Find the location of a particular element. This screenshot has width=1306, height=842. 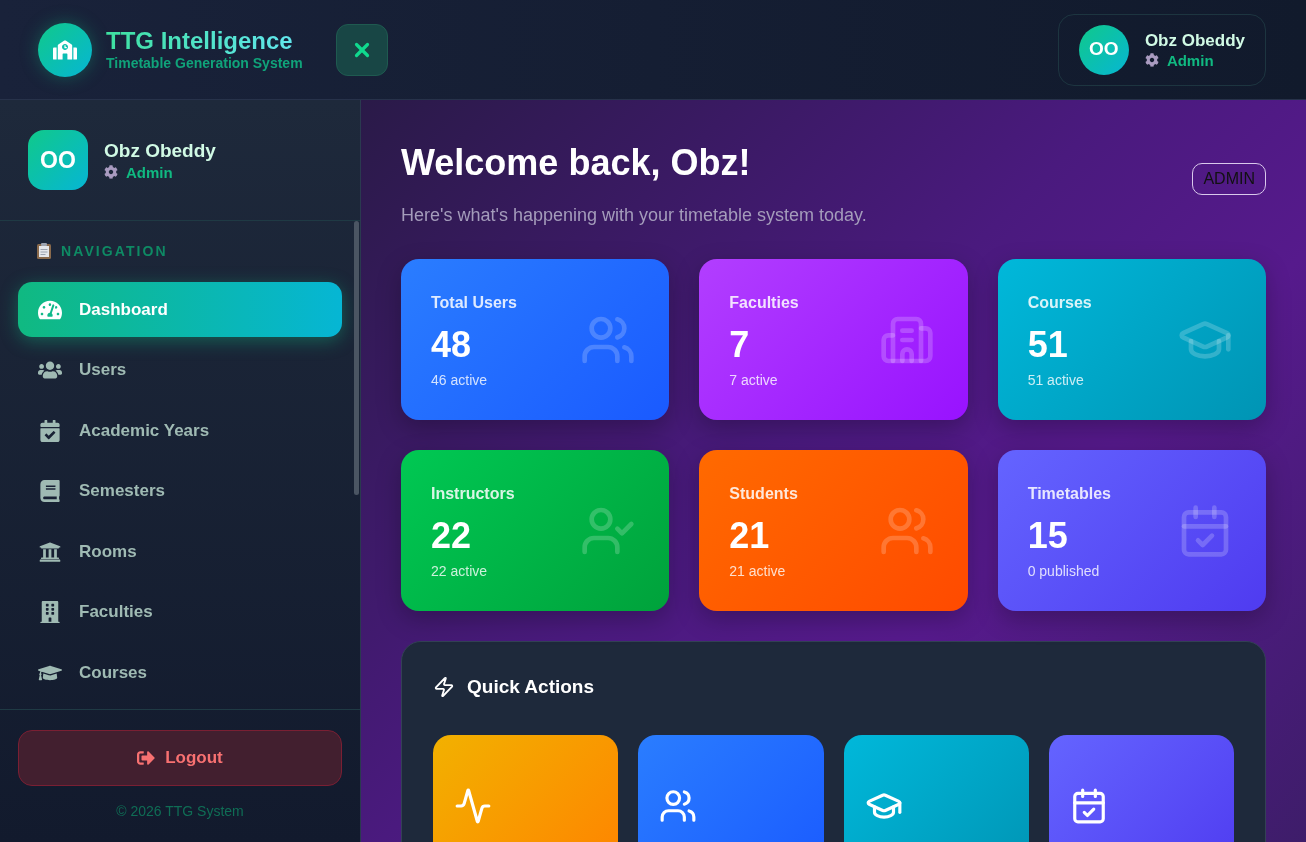

nav-item: Faculties is located at coordinates (180, 612).